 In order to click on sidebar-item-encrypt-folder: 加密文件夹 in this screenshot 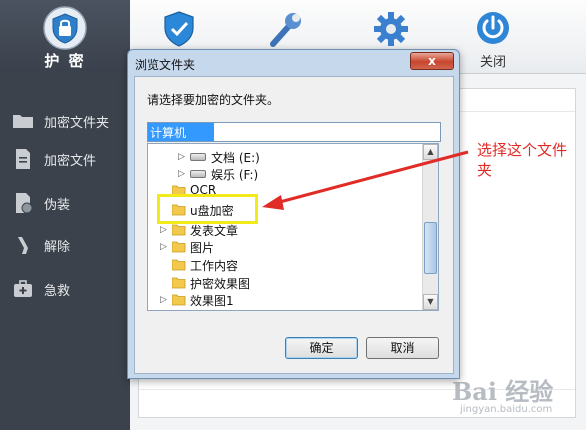, I will do `click(65, 121)`.